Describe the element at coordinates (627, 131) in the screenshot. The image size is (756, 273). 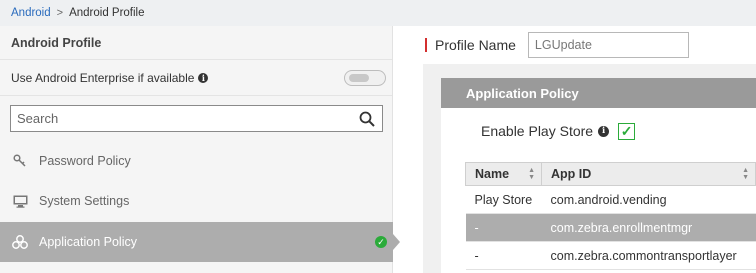
I see `enable-play-store-checkbox: ✓` at that location.